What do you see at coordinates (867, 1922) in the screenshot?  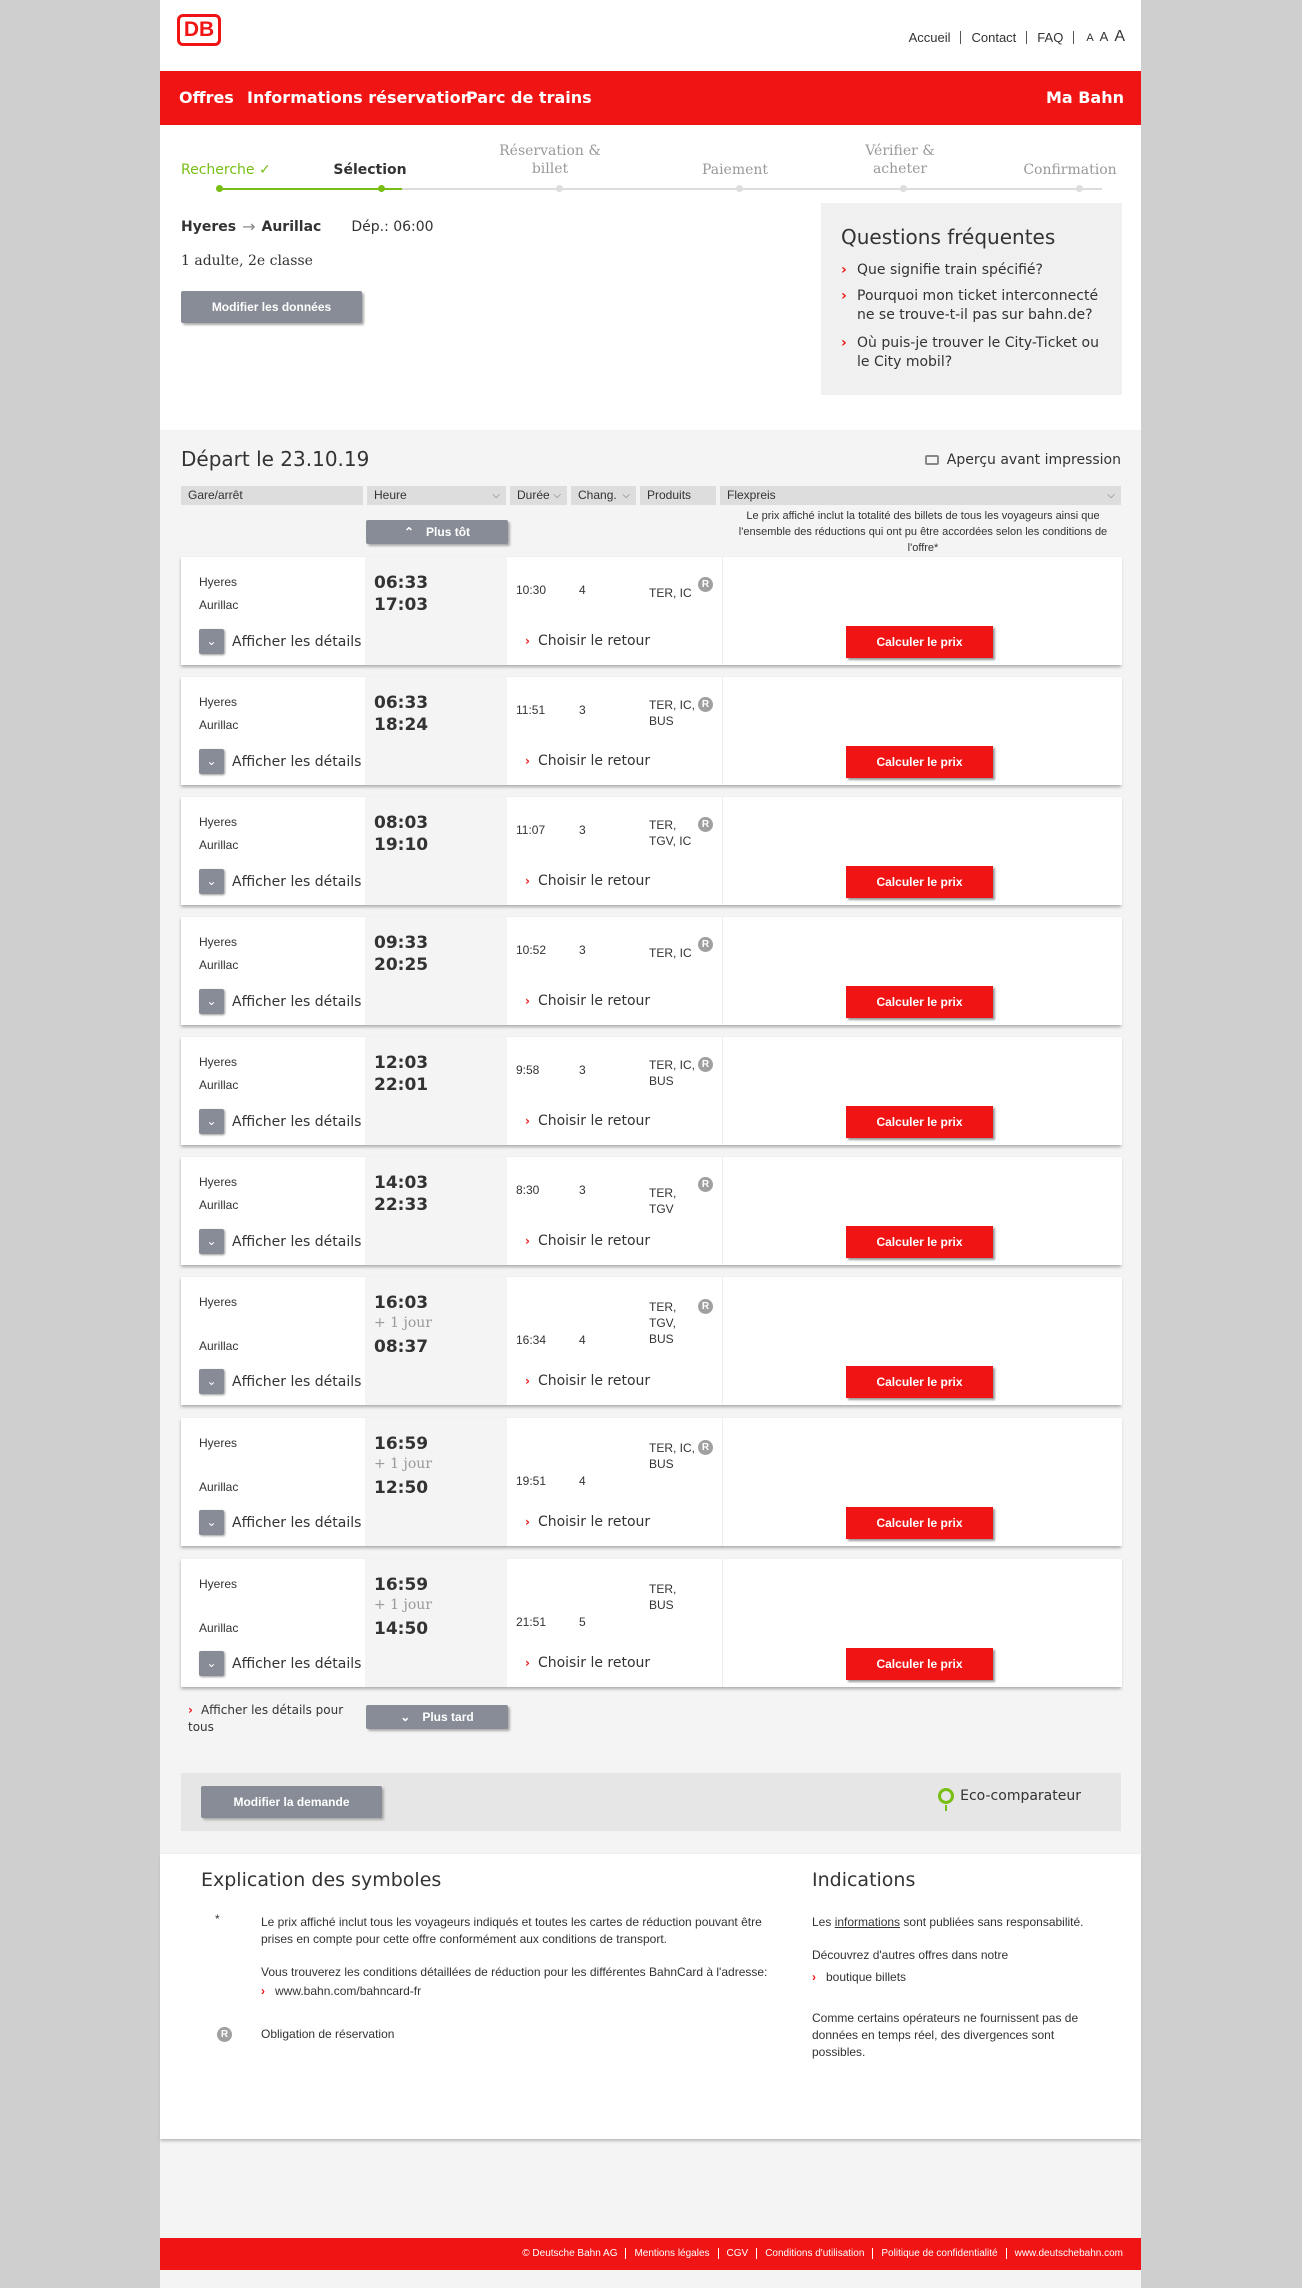 I see `informations-link: informations` at bounding box center [867, 1922].